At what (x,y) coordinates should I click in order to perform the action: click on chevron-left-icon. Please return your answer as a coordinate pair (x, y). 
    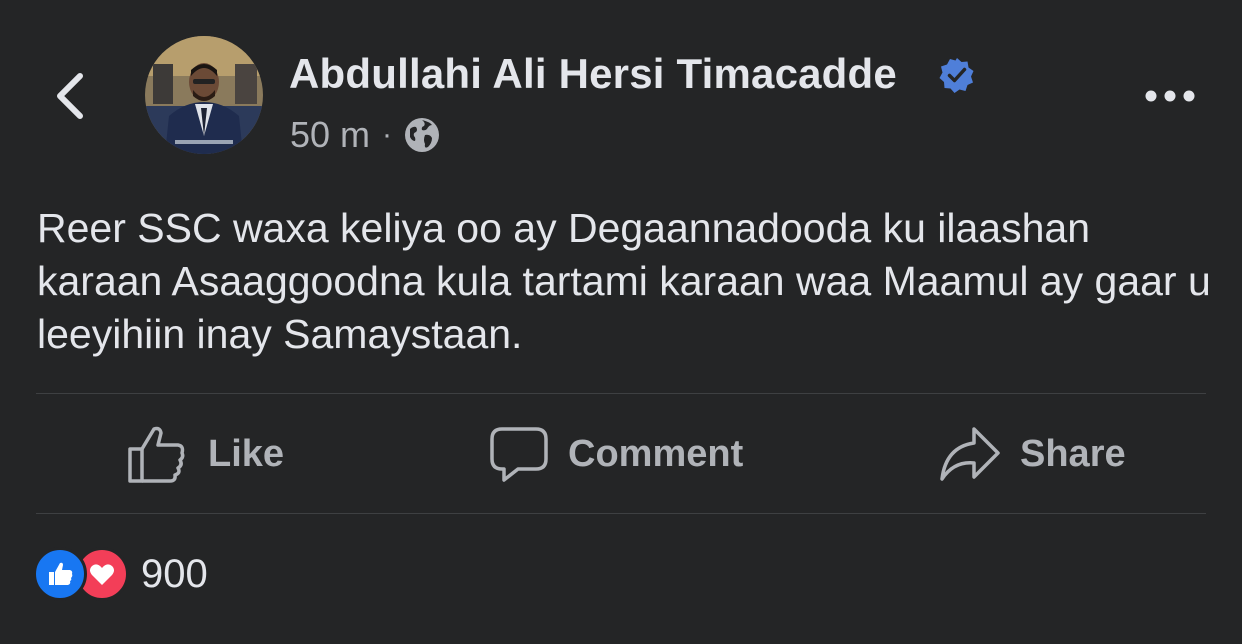
    Looking at the image, I should click on (70, 96).